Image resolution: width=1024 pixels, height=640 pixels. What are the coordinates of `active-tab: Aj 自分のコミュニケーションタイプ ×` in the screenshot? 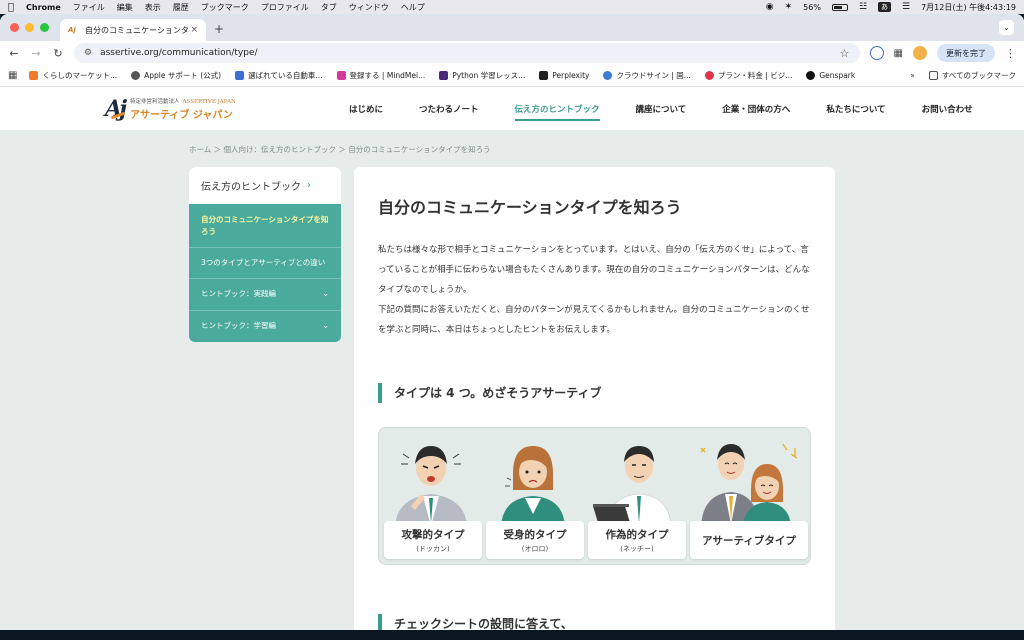 It's located at (133, 30).